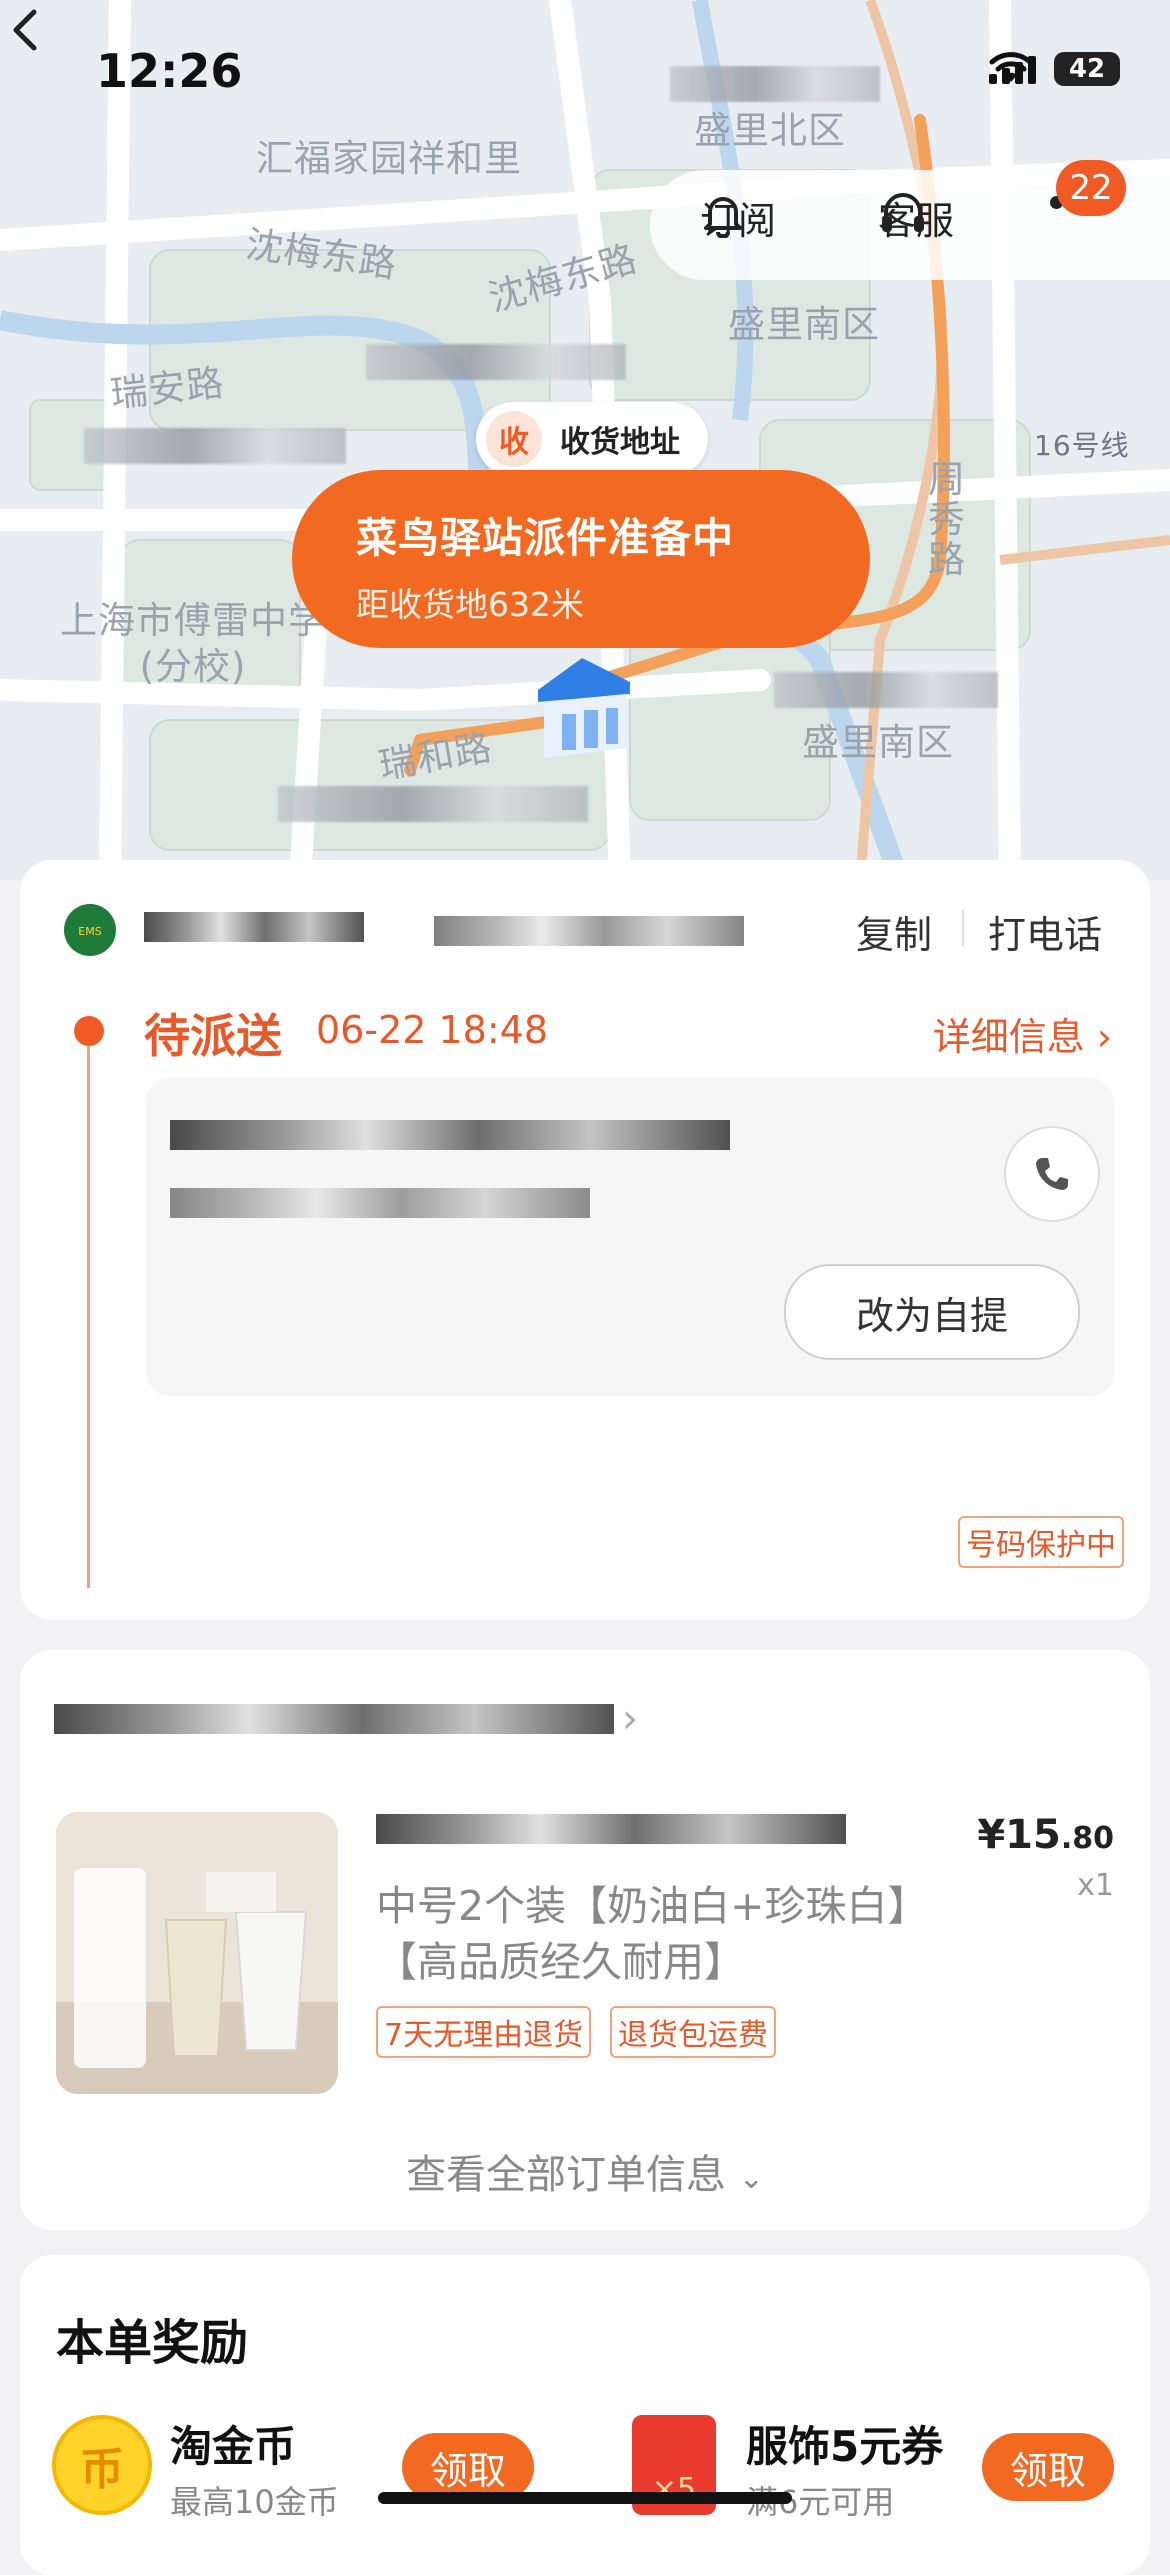 The image size is (1170, 2575). Describe the element at coordinates (947, 519) in the screenshot. I see `map-label: 周秀路` at that location.